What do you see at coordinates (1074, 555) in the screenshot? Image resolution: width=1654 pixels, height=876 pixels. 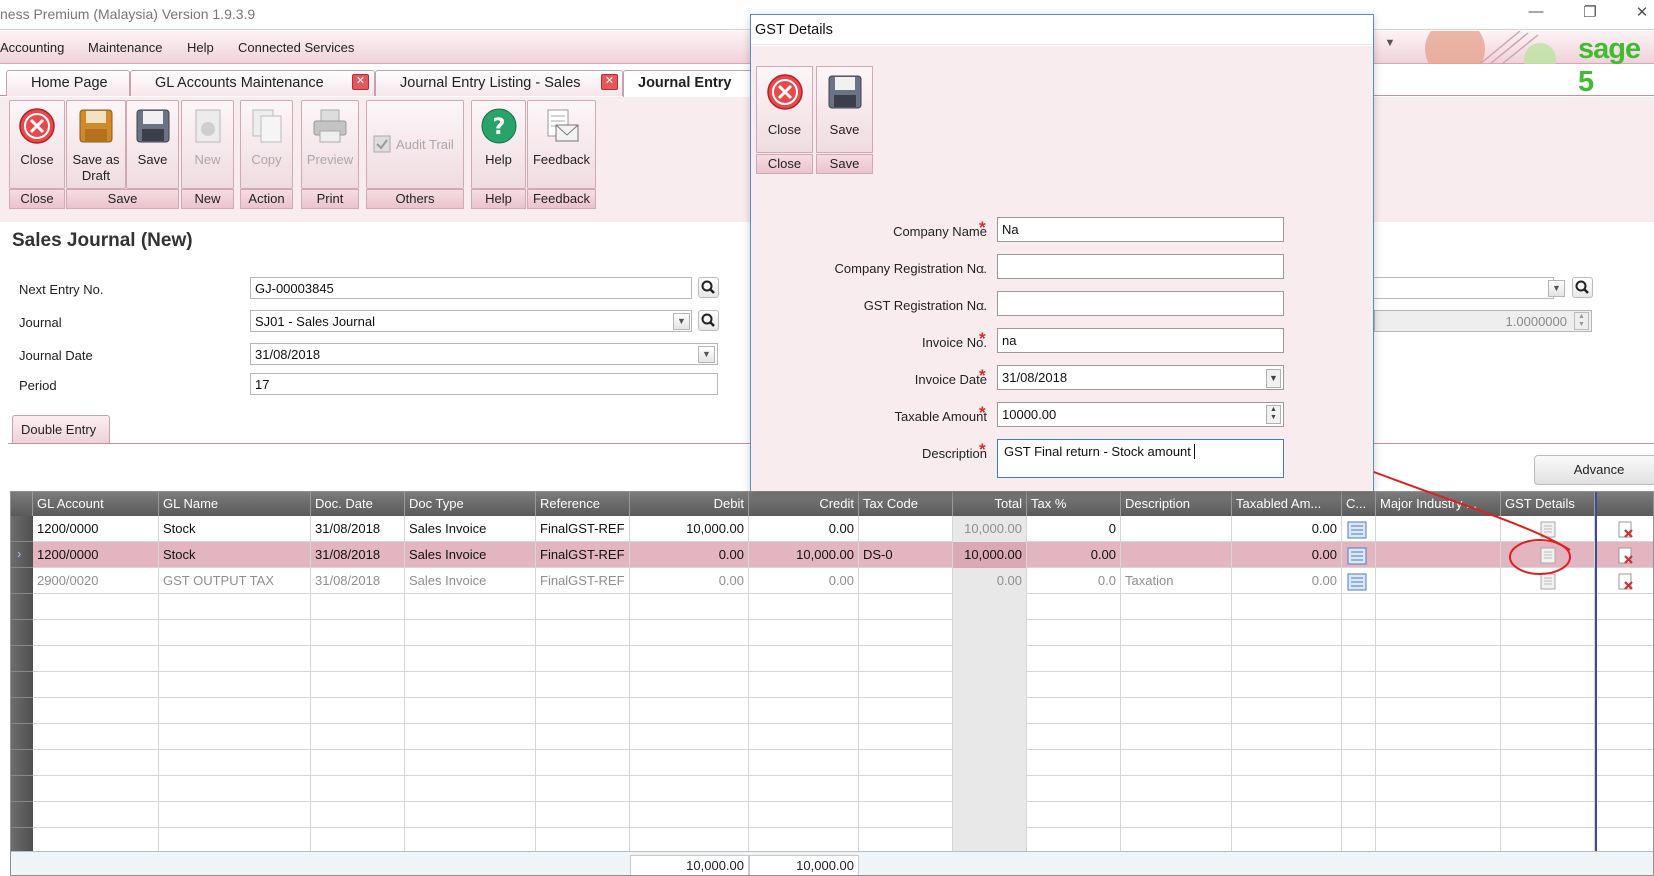 I see `cell-tax-pct: 0.00` at bounding box center [1074, 555].